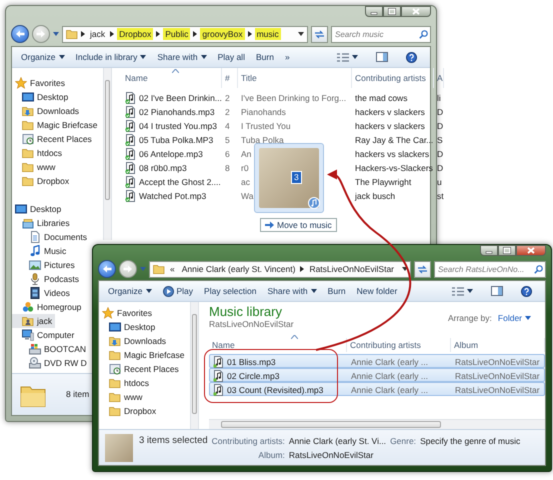 This screenshot has width=553, height=480. I want to click on column-header: #, so click(227, 78).